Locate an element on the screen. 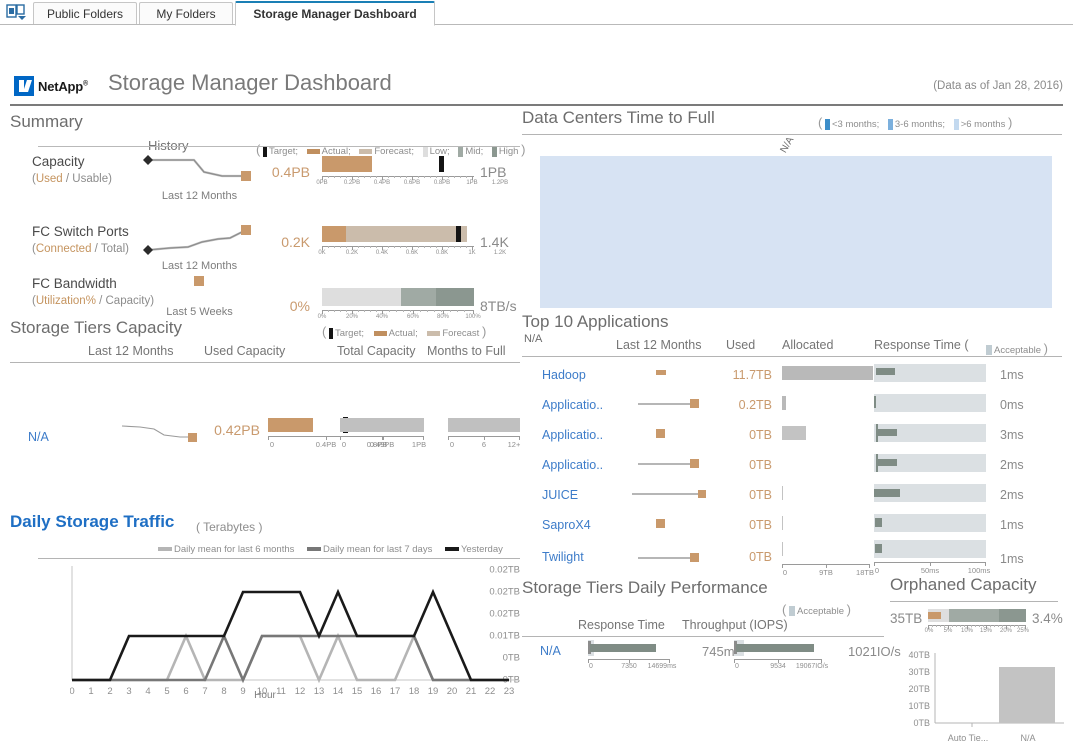  summary-left-value: 0.4PB is located at coordinates (290, 172).